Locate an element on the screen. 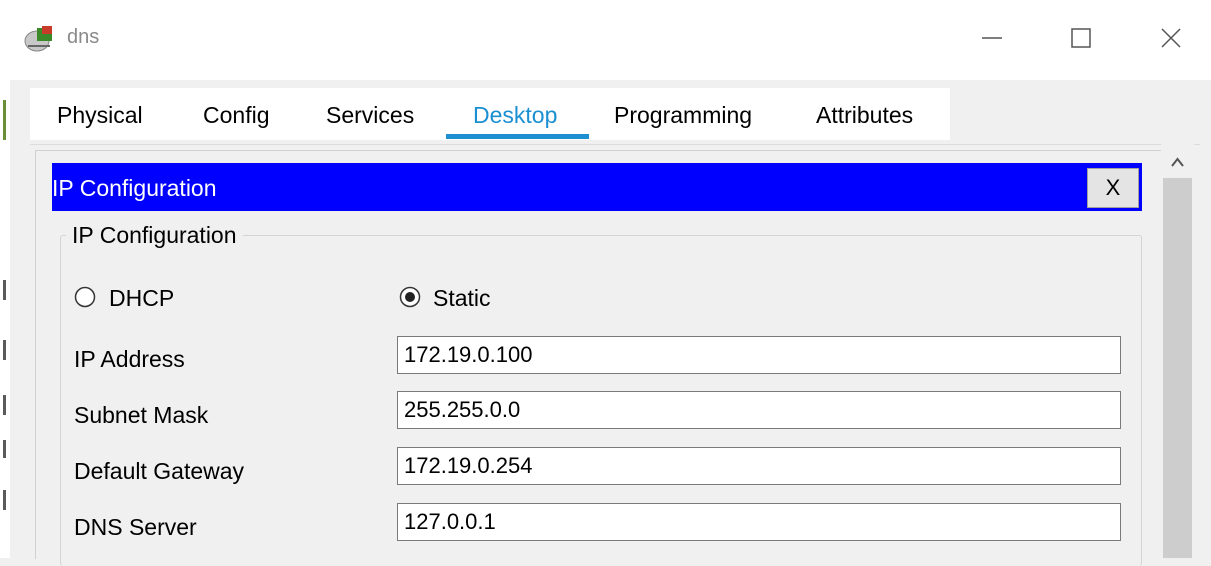 This screenshot has height=566, width=1211. tab-attributes: Attributes is located at coordinates (864, 115).